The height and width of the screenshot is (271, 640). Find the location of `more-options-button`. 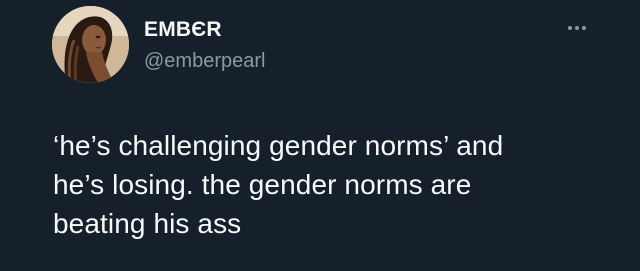

more-options-button is located at coordinates (577, 28).